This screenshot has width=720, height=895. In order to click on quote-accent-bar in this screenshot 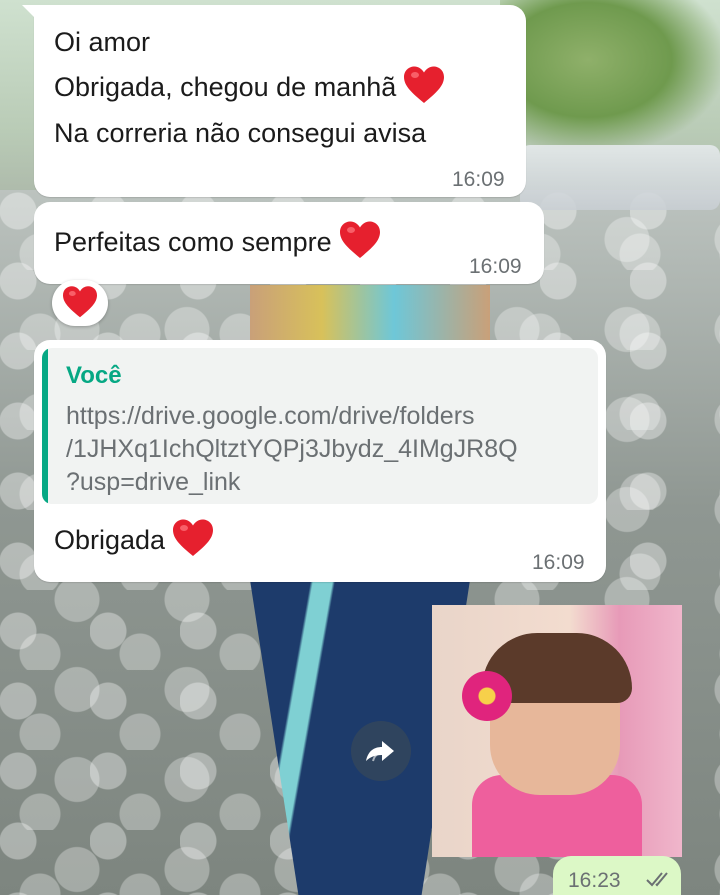, I will do `click(45, 426)`.